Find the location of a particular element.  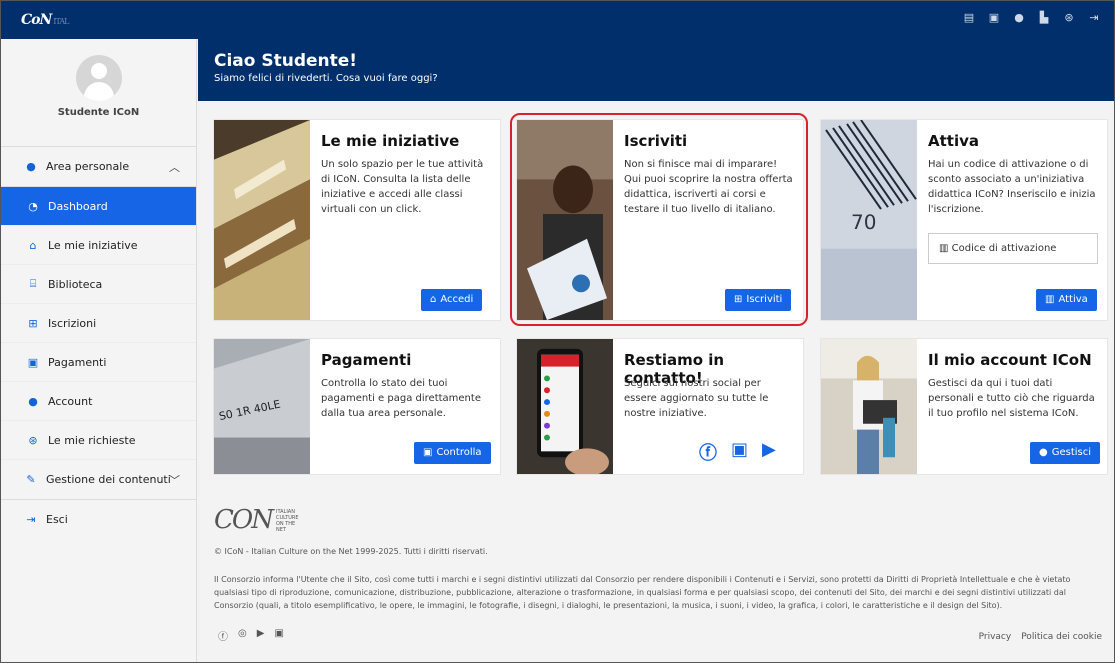

money-icon: ▣ is located at coordinates (428, 452).